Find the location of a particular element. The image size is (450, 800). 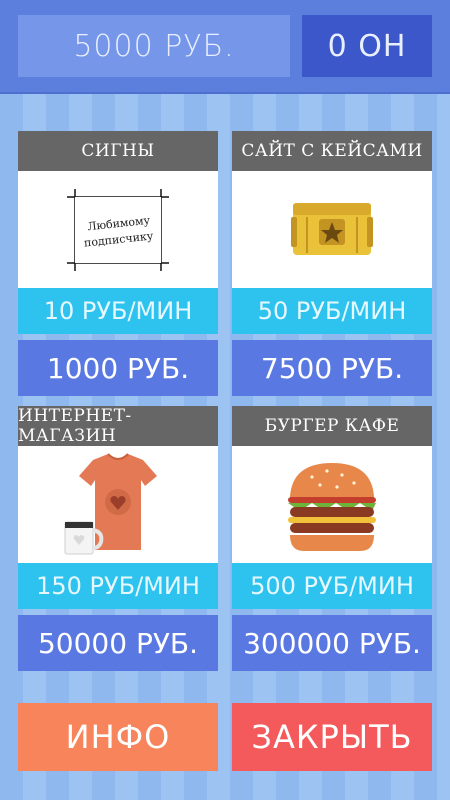

card-title: СИГНЫ is located at coordinates (118, 151).